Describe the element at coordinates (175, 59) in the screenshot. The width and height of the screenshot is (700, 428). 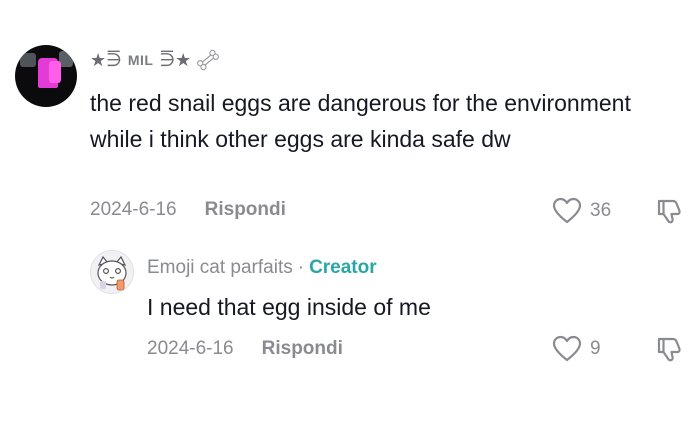
I see `username-decoration: ⋽★` at that location.